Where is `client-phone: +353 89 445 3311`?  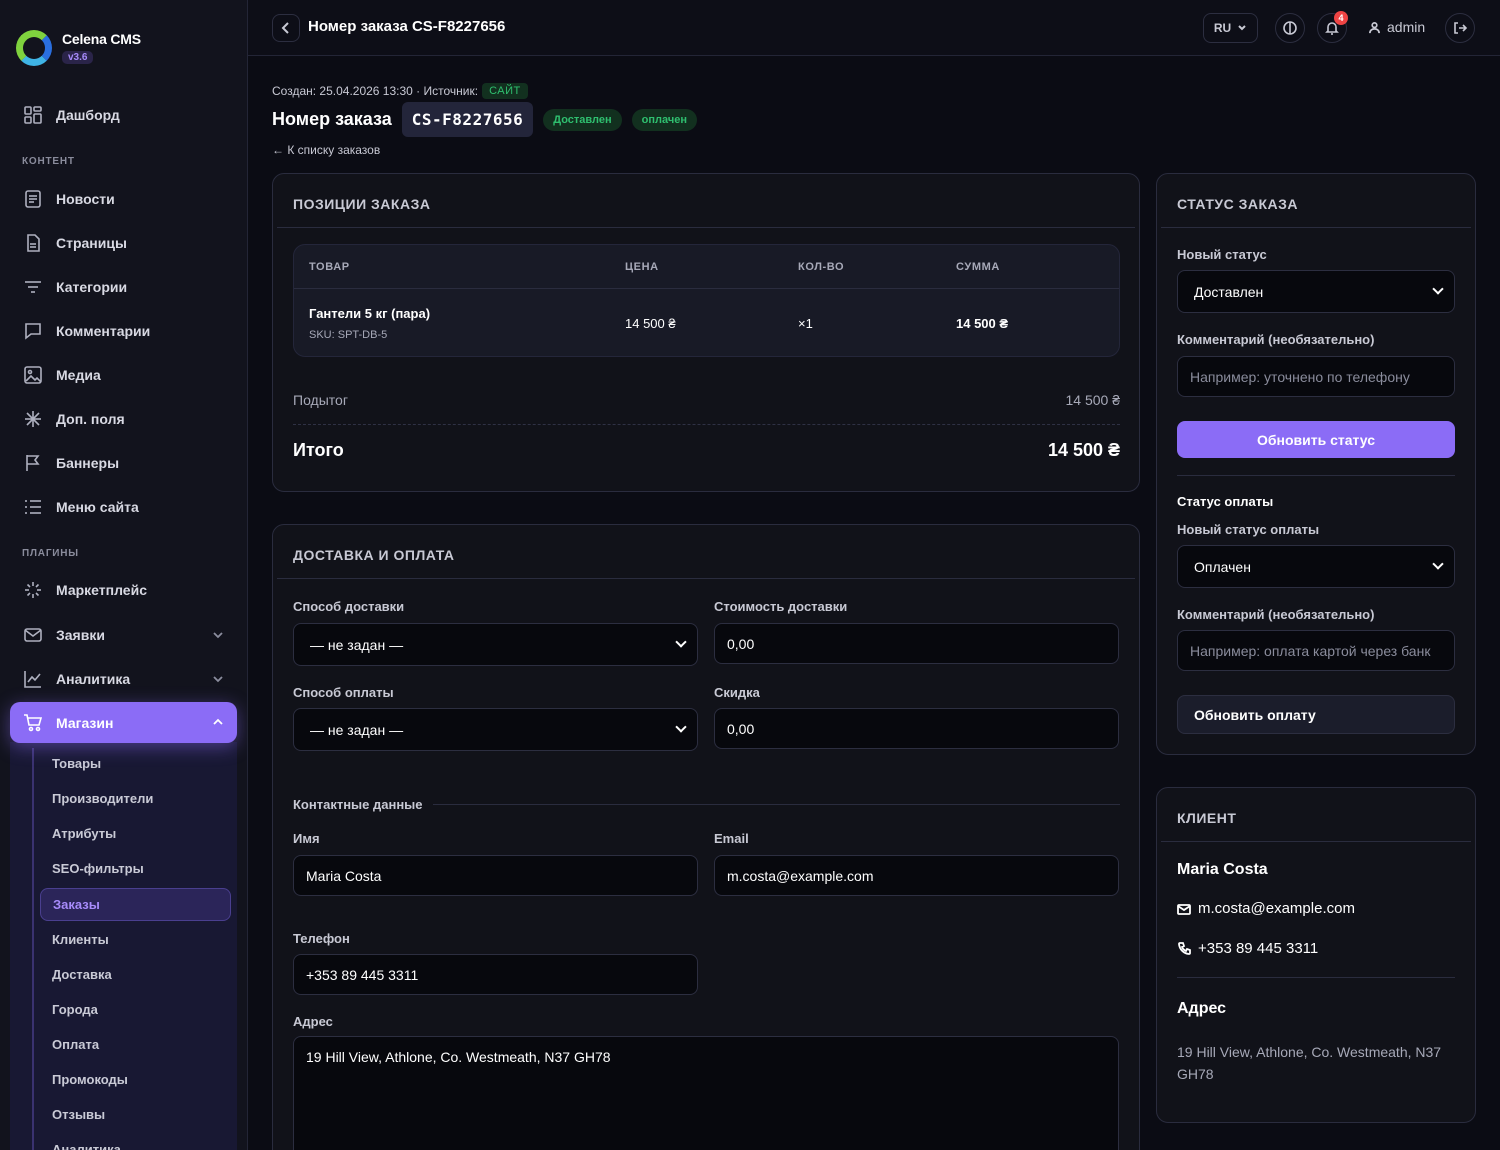 client-phone: +353 89 445 3311 is located at coordinates (1247, 948).